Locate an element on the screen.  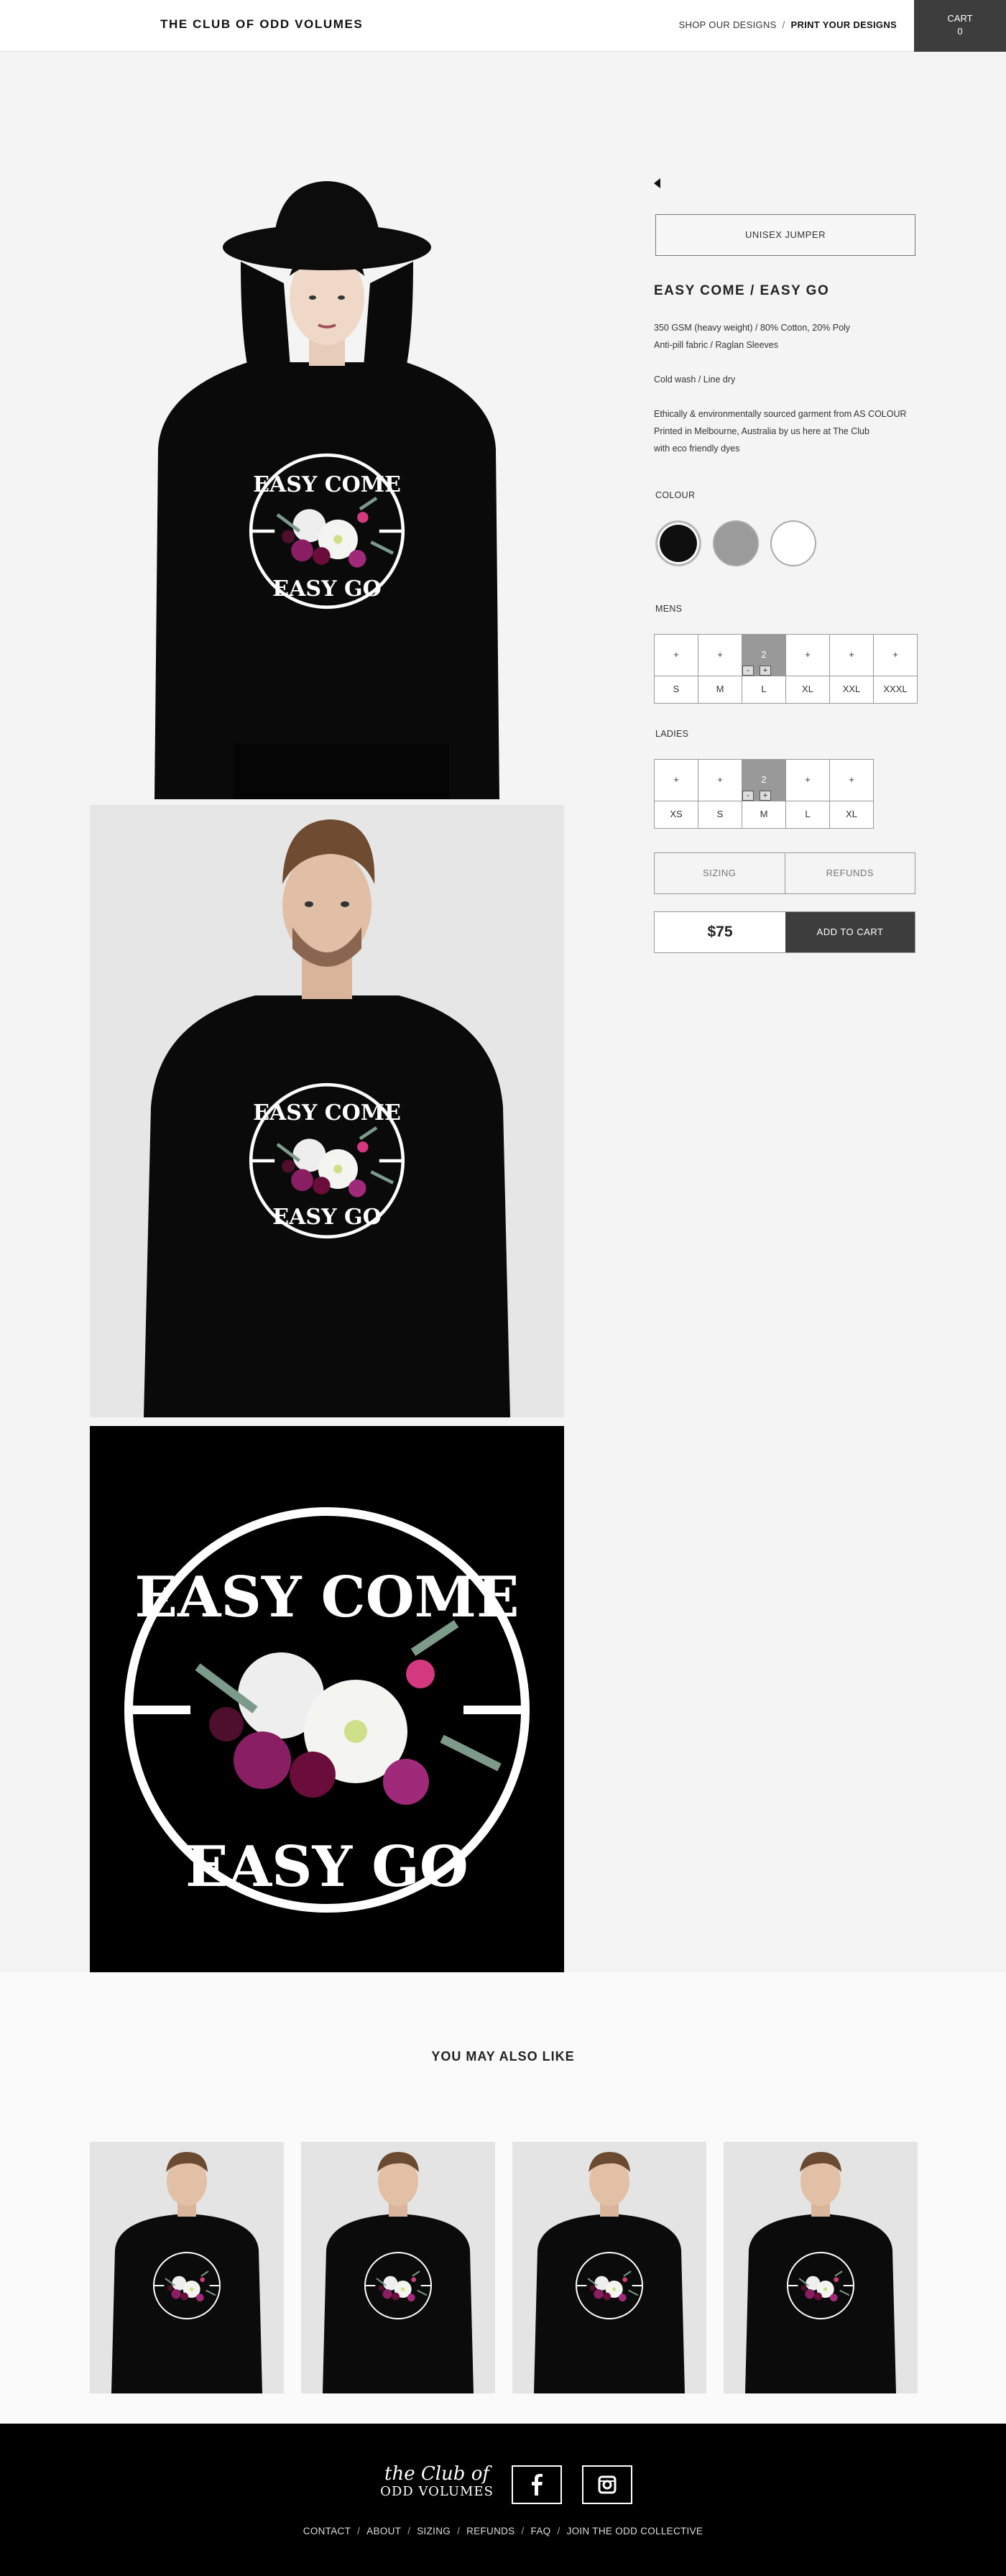
footer-link-faq: FAQ is located at coordinates (541, 2531).